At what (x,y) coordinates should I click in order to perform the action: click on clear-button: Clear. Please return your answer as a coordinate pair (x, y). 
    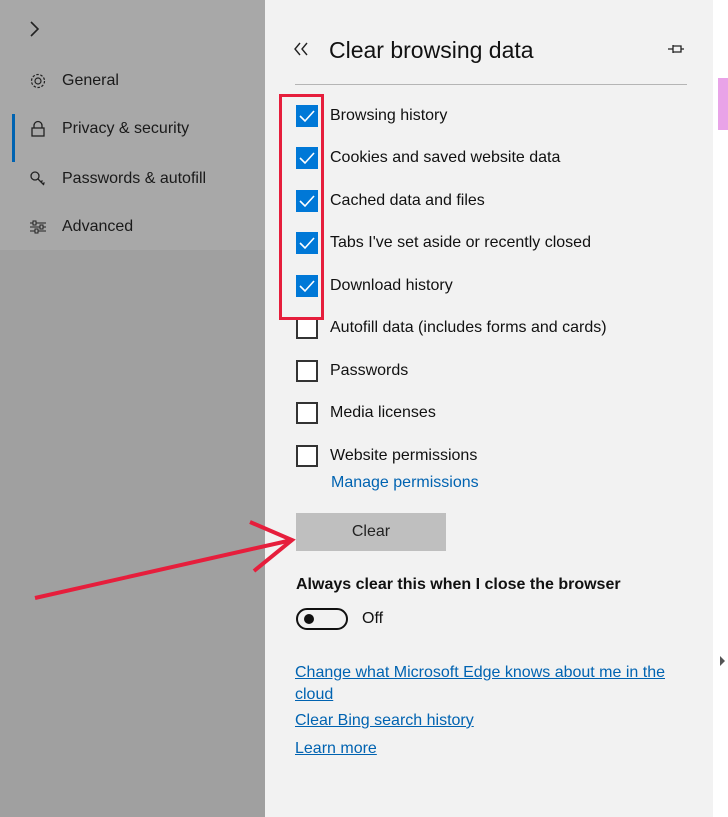
    Looking at the image, I should click on (371, 532).